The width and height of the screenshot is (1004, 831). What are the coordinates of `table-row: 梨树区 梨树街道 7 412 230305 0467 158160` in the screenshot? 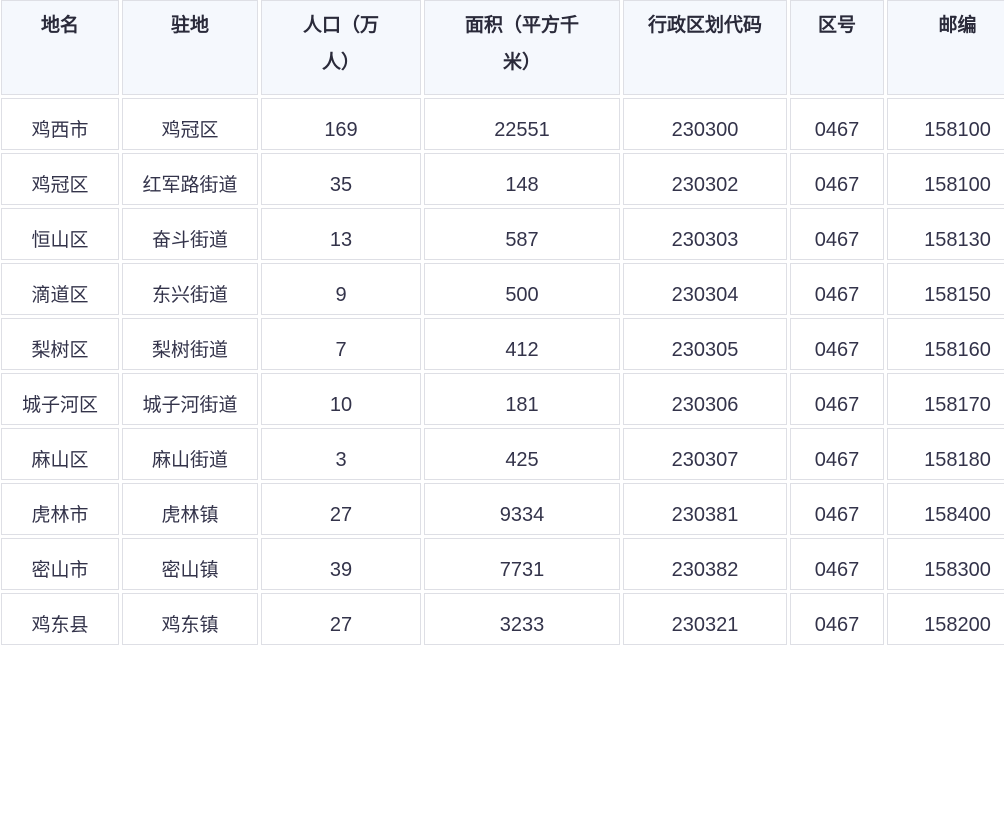 It's located at (502, 344).